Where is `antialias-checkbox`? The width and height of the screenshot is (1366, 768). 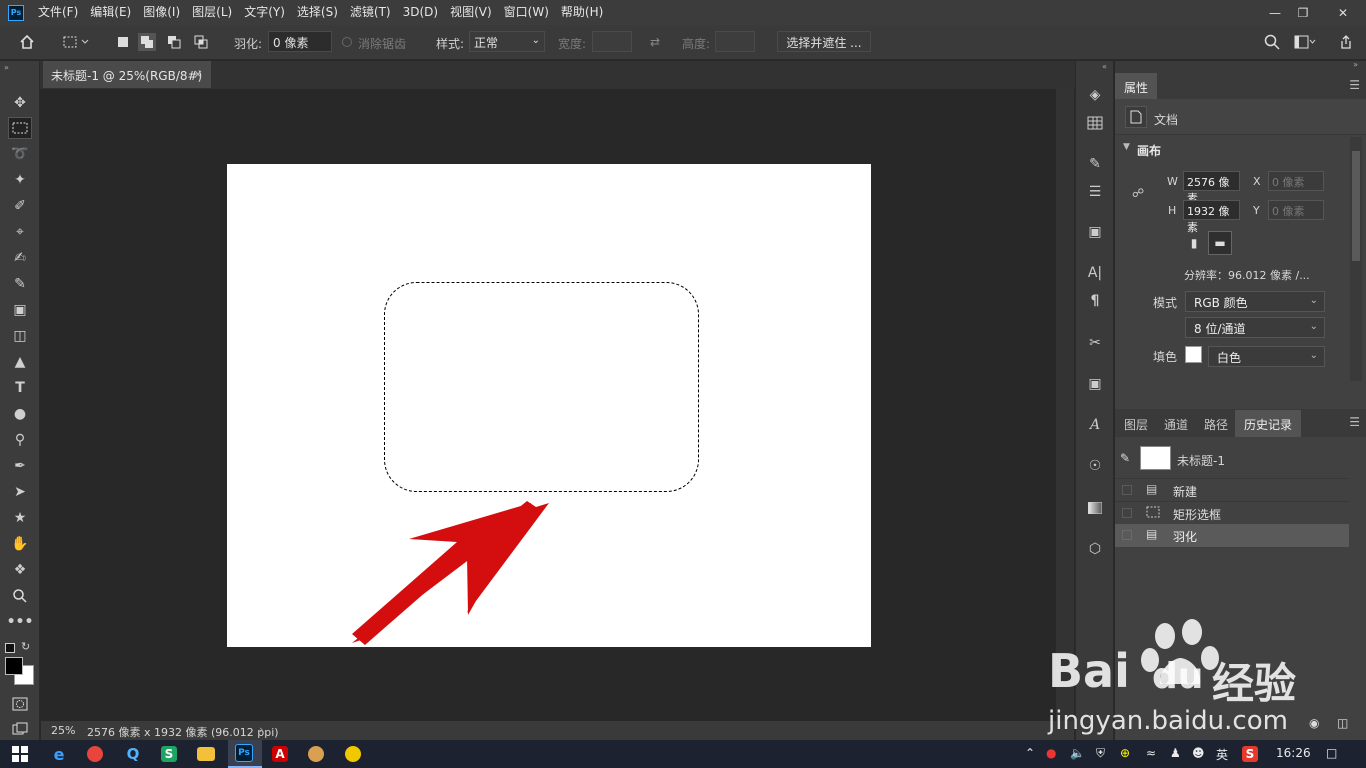
antialias-checkbox is located at coordinates (347, 42).